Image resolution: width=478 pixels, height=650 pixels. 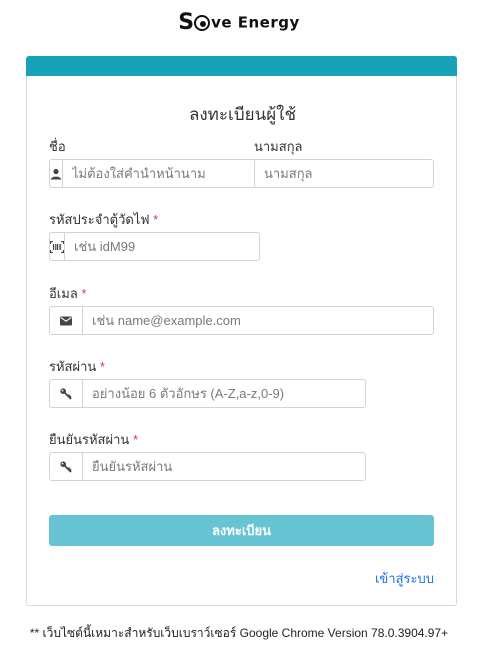 I want to click on last-name-label-text: นามสกุล, so click(x=278, y=146).